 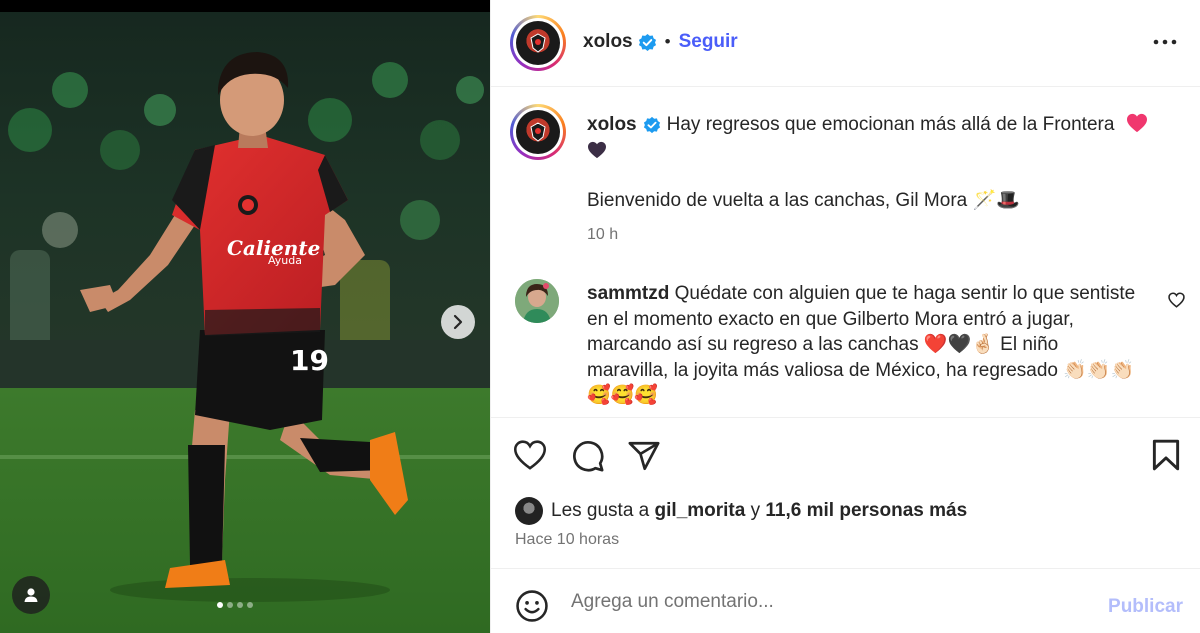 I want to click on commenter-username: sammtzd, so click(x=628, y=293).